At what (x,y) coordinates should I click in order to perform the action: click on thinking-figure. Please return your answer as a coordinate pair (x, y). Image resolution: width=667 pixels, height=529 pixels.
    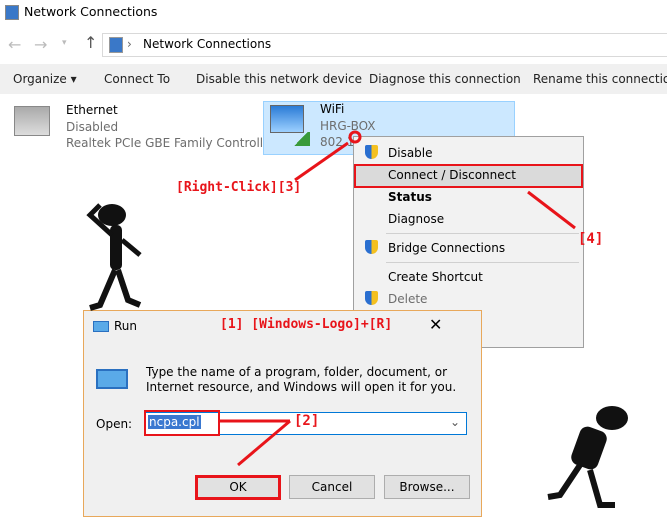
    Looking at the image, I should click on (114, 257).